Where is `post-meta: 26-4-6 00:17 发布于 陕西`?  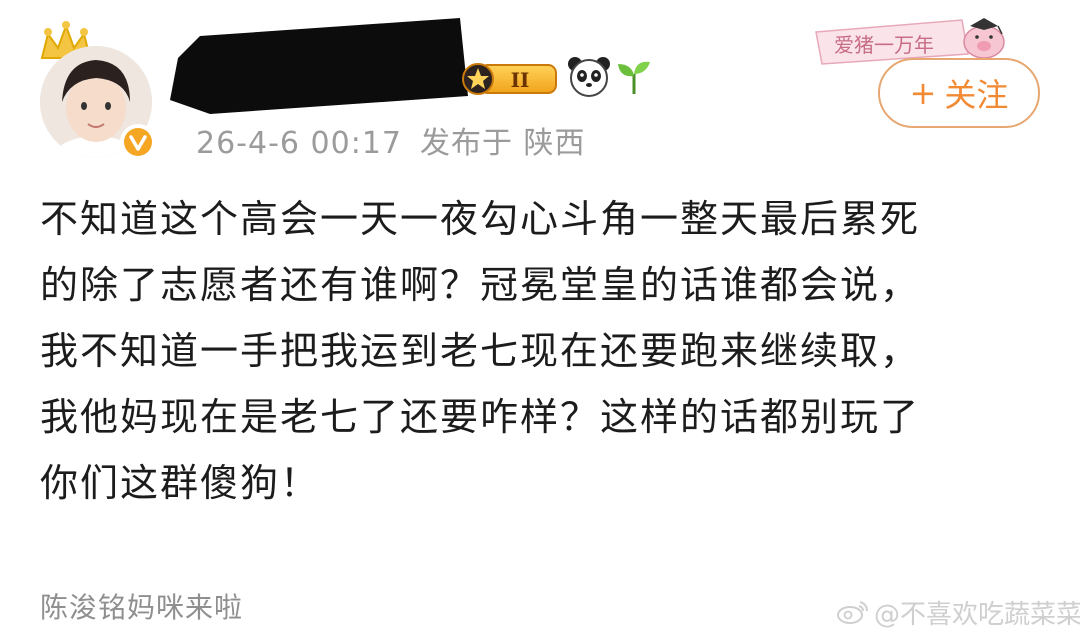
post-meta: 26-4-6 00:17 发布于 陕西 is located at coordinates (400, 140).